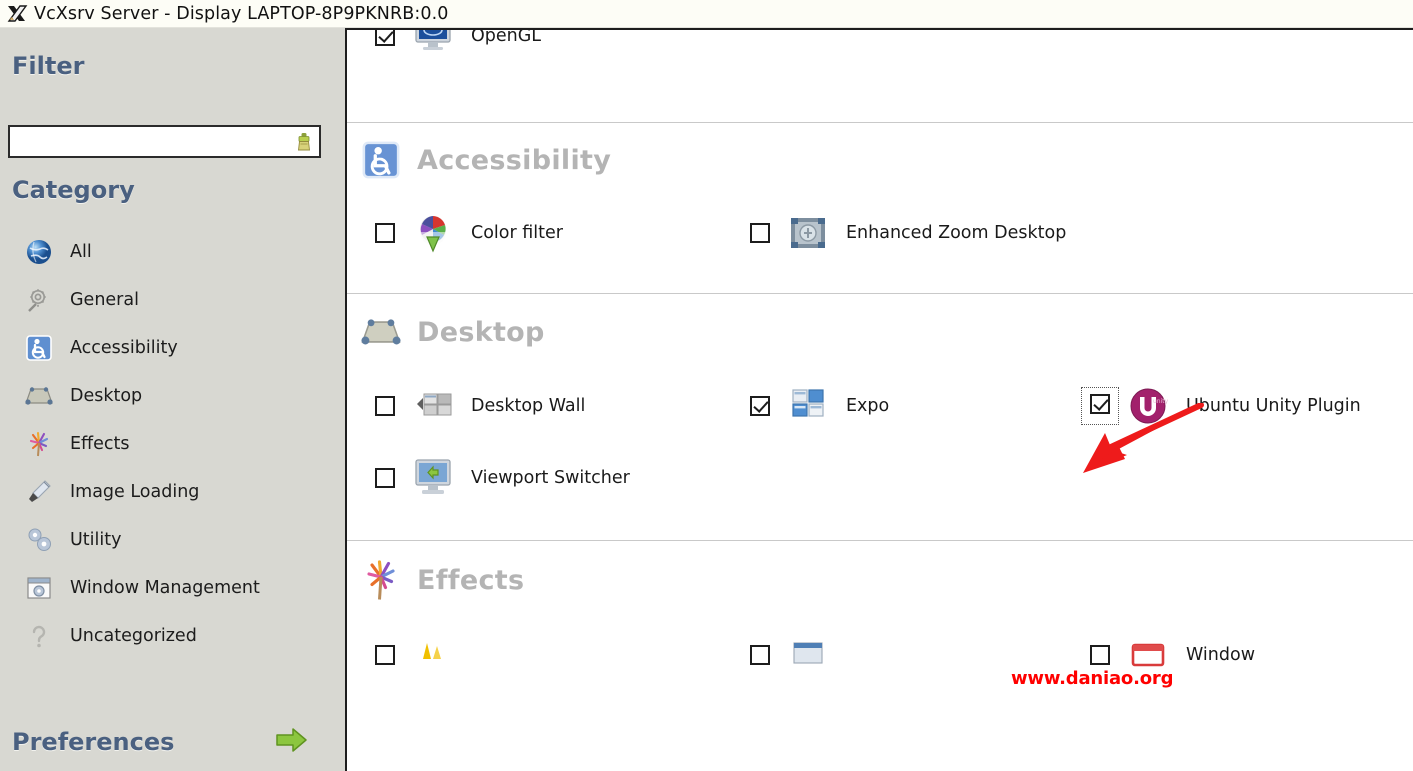  Describe the element at coordinates (133, 636) in the screenshot. I see `sidebar-item-label: Uncategorized` at that location.